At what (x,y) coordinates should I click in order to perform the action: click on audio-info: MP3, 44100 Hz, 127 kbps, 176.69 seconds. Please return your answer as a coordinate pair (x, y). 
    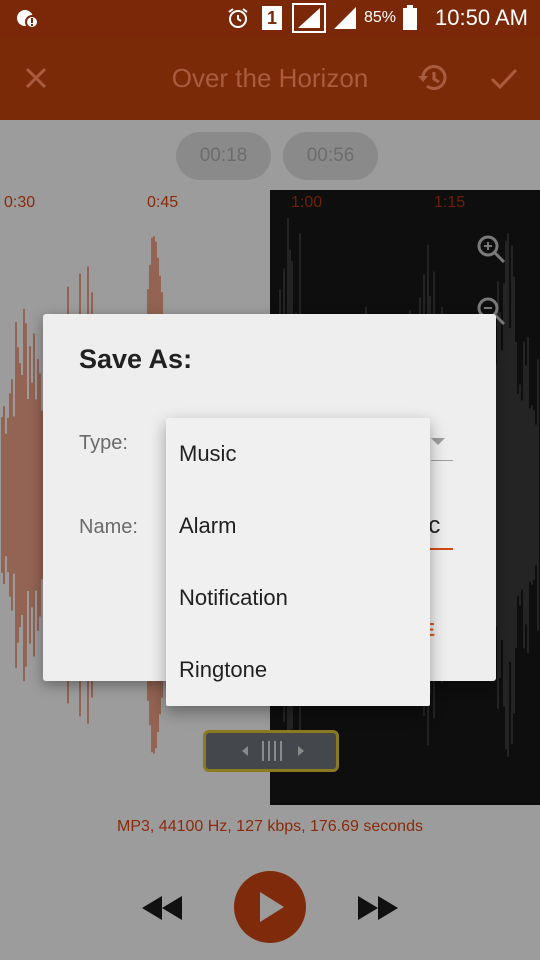
    Looking at the image, I should click on (270, 826).